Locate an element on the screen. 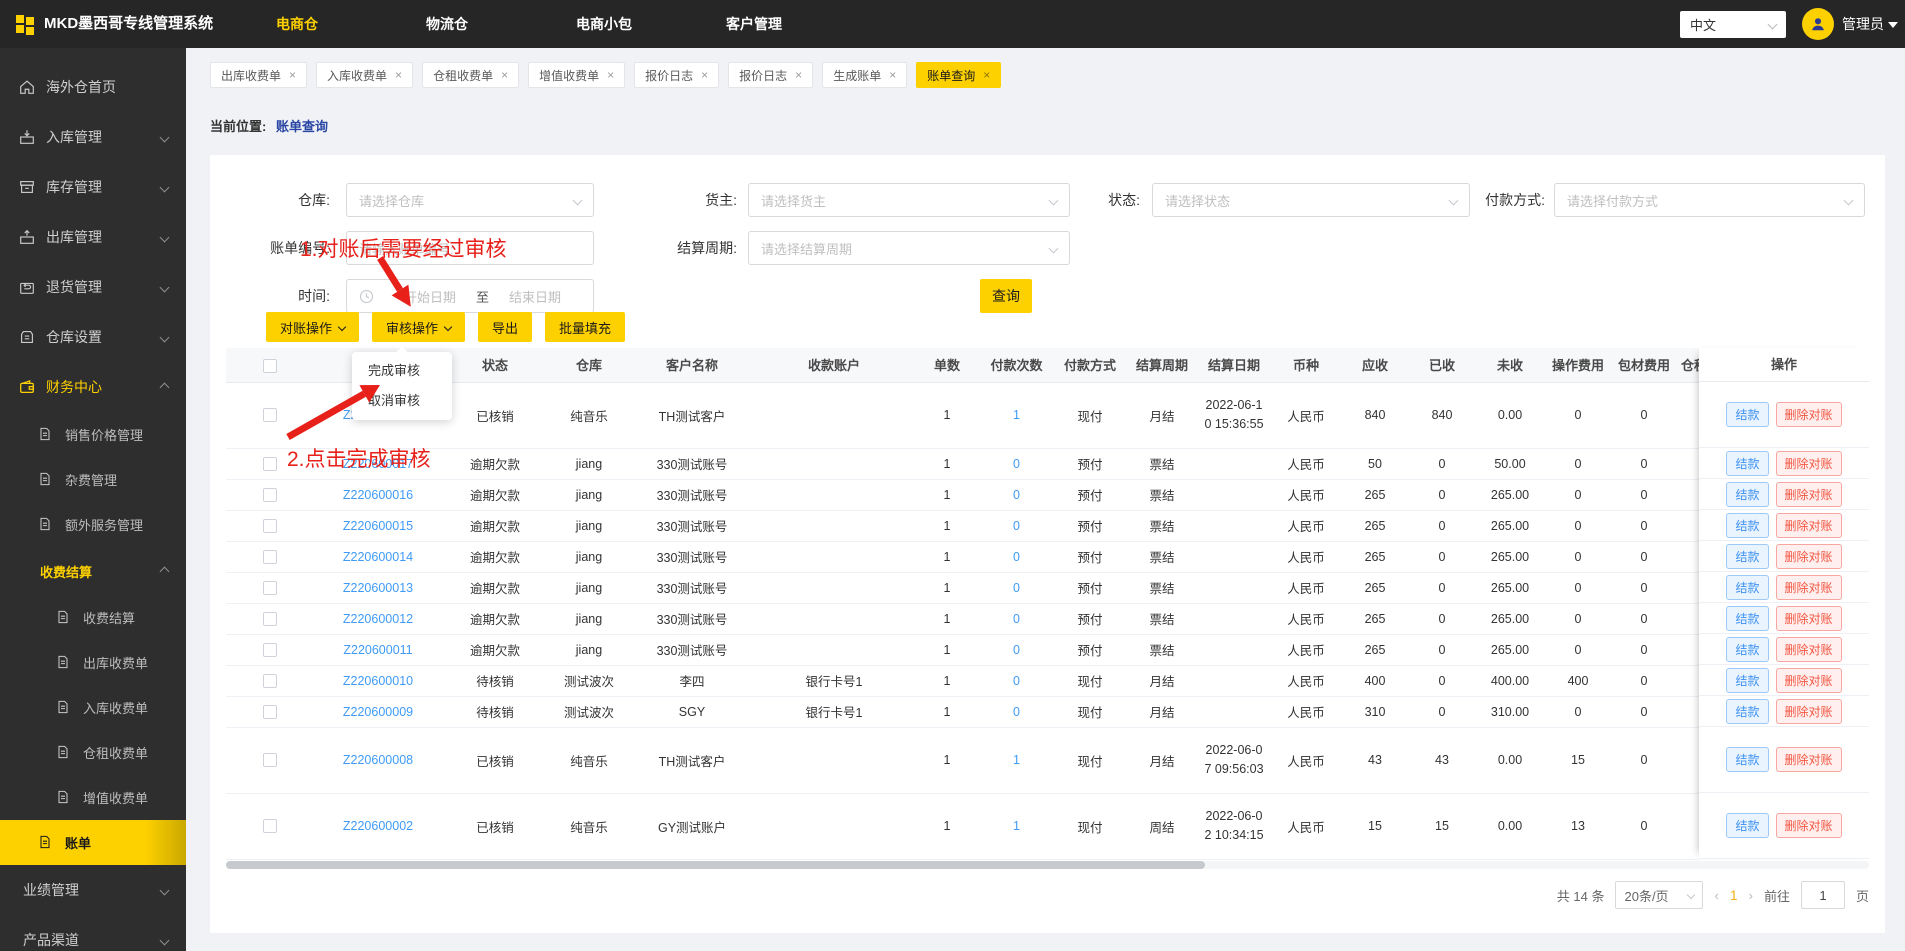 The width and height of the screenshot is (1905, 951). sidebar-item-9: 额外服务管理 is located at coordinates (93, 524).